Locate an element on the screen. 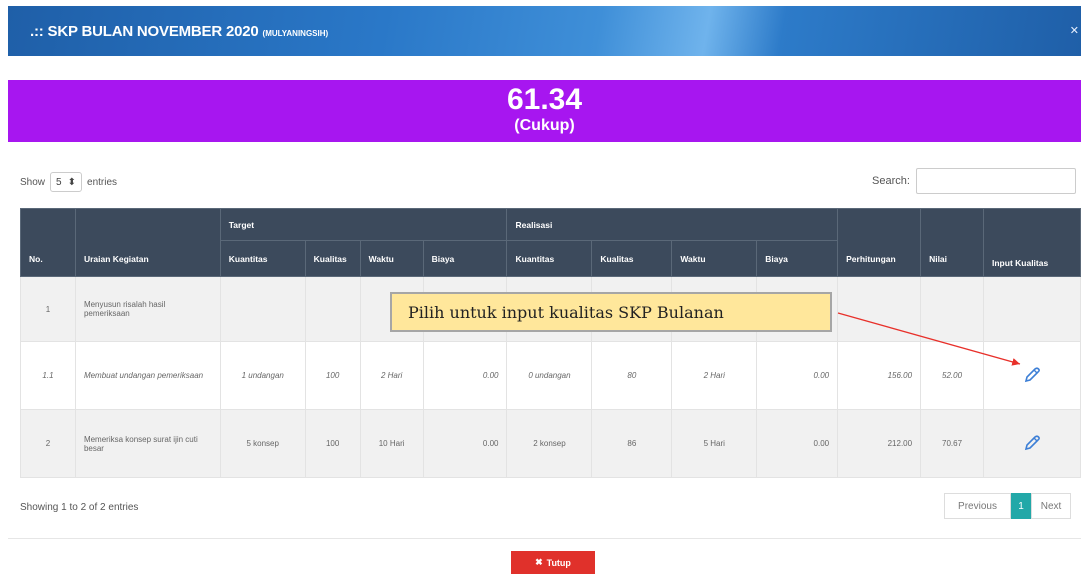 The image size is (1081, 574). cell-no: 2 is located at coordinates (48, 443).